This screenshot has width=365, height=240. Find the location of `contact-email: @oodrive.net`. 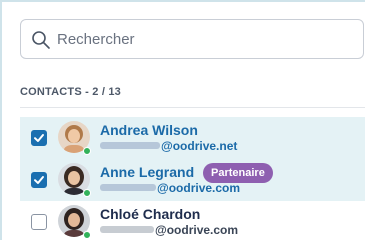

contact-email: @oodrive.net is located at coordinates (168, 146).